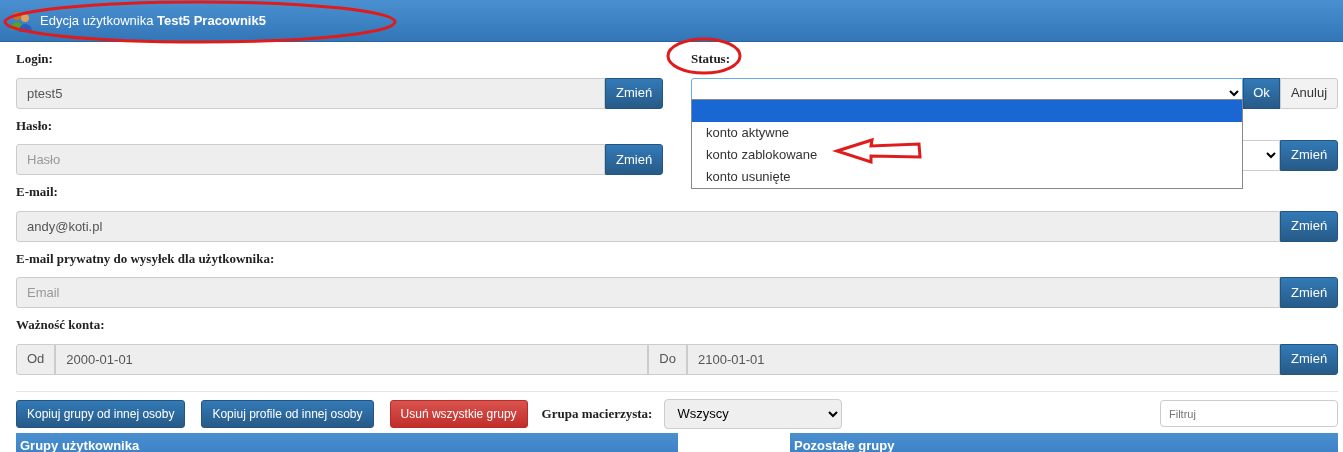  I want to click on filter-field: Filtruj, so click(1249, 413).